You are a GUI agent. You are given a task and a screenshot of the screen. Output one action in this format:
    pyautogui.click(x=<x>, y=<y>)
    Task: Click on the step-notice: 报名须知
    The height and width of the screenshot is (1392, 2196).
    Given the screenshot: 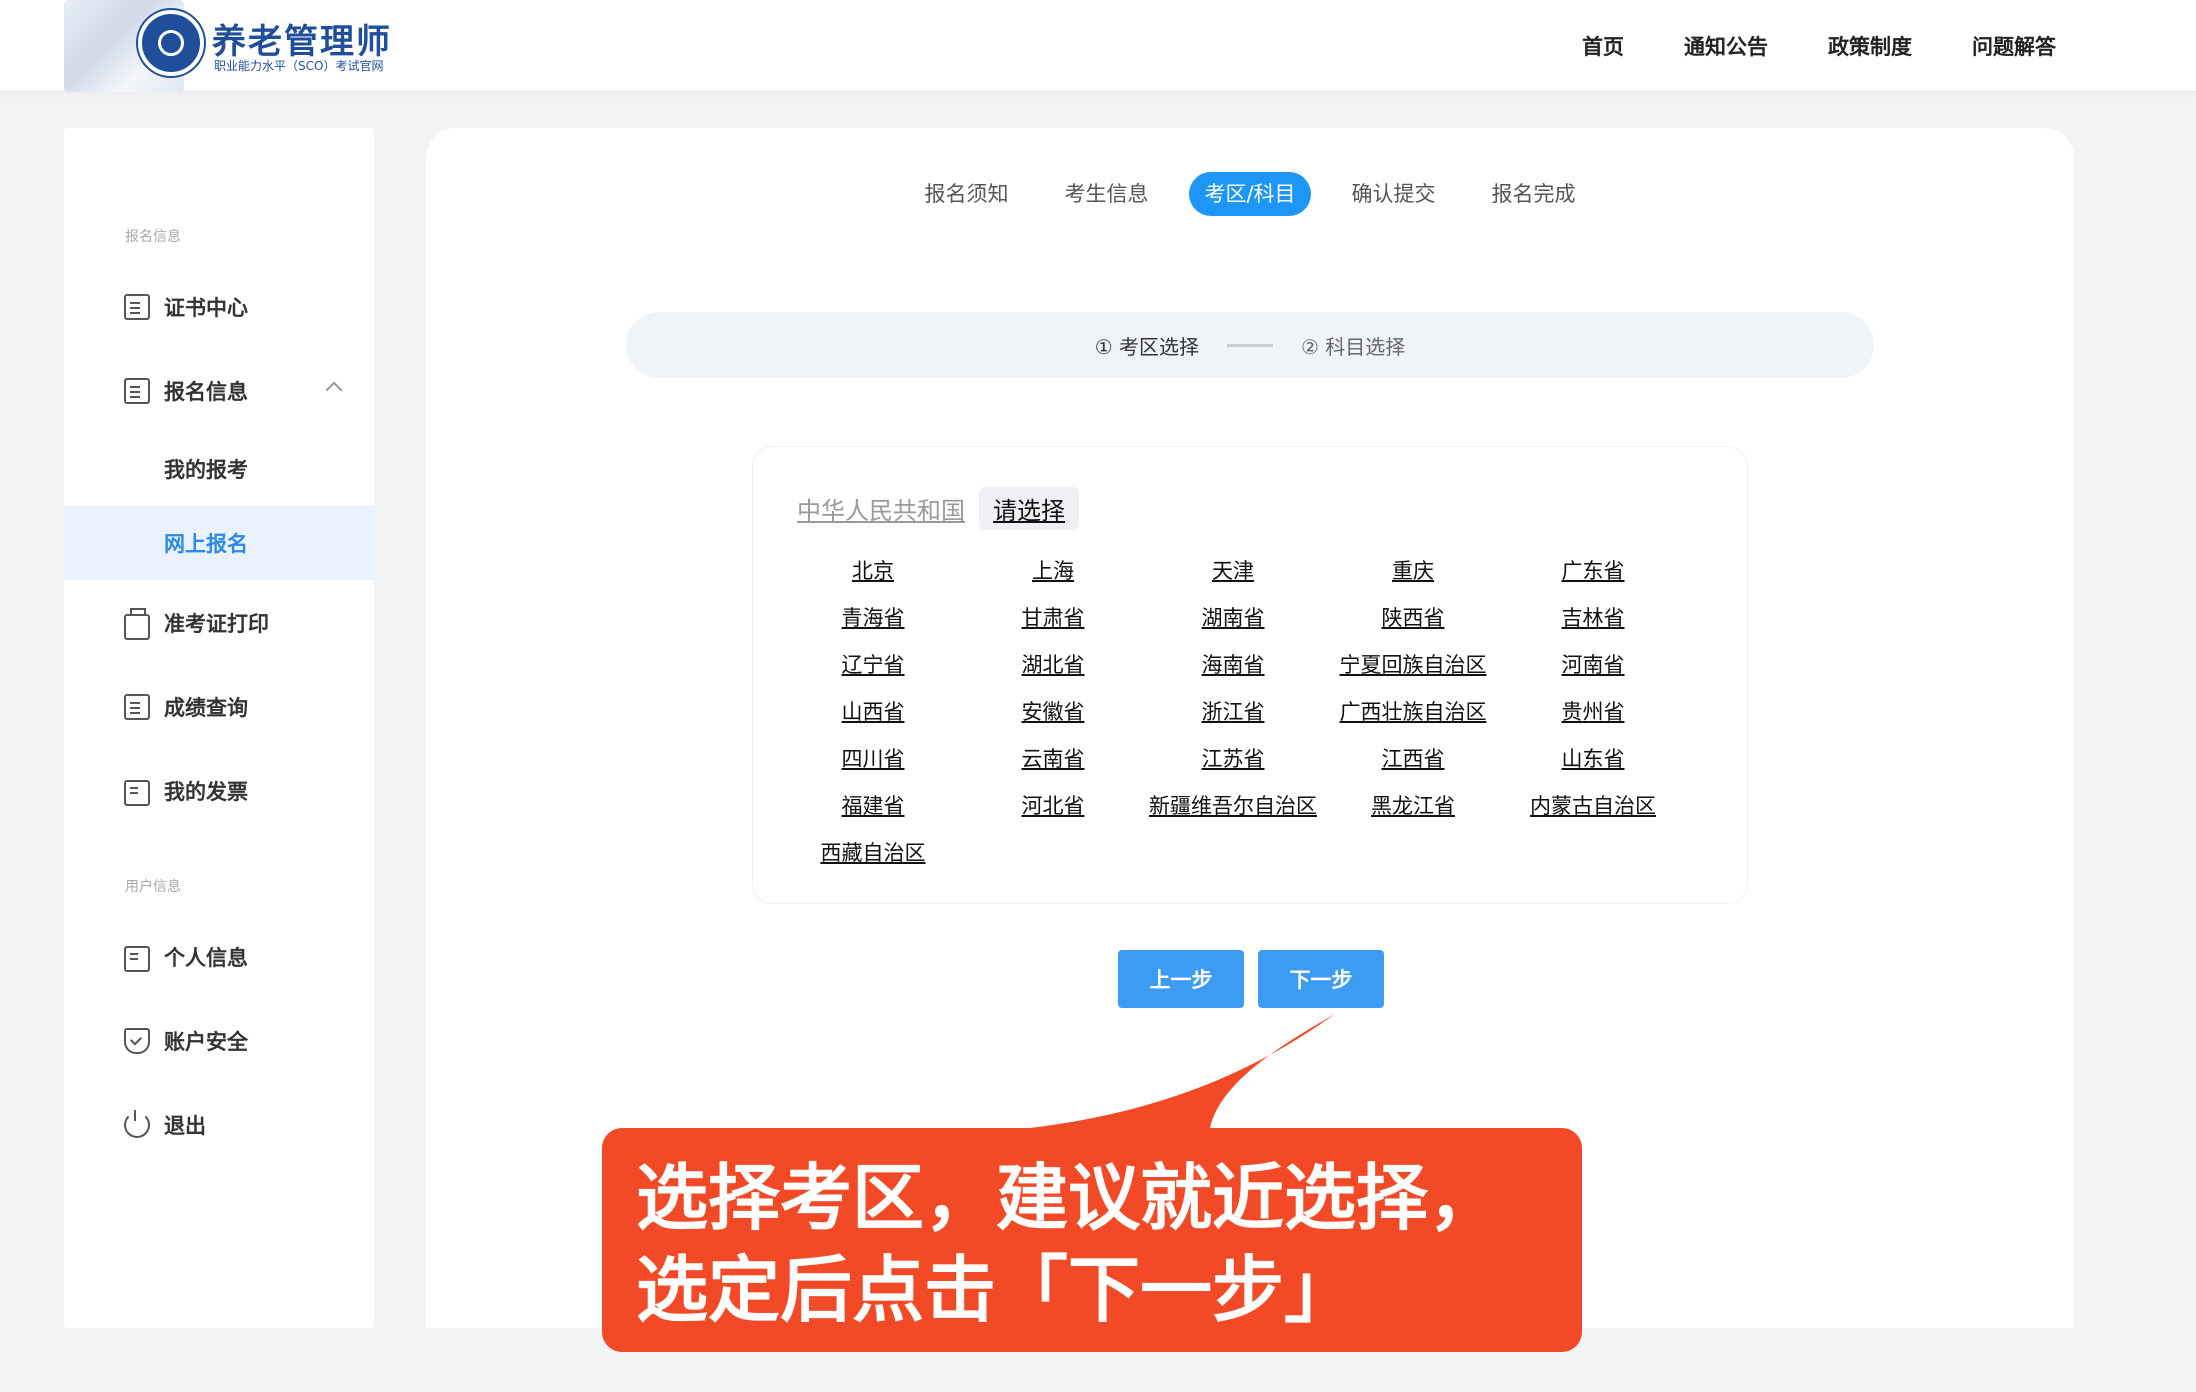 What is the action you would take?
    pyautogui.click(x=966, y=194)
    